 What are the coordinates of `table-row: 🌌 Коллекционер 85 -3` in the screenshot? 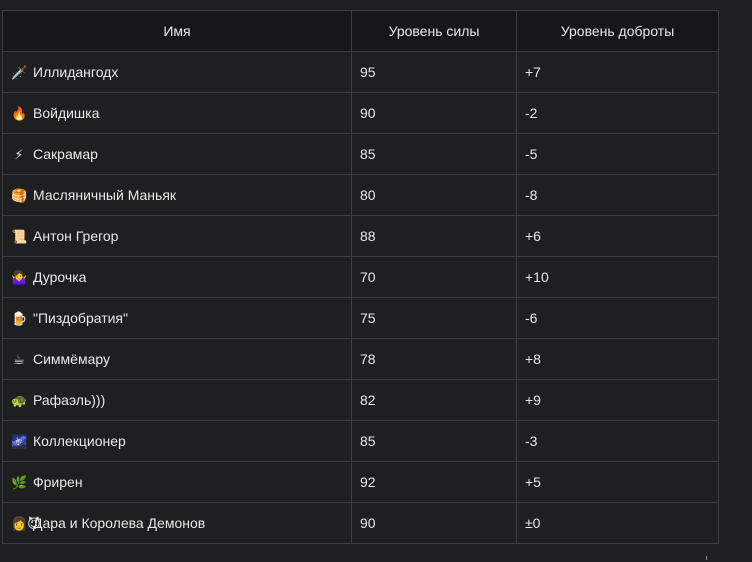 It's located at (360, 441).